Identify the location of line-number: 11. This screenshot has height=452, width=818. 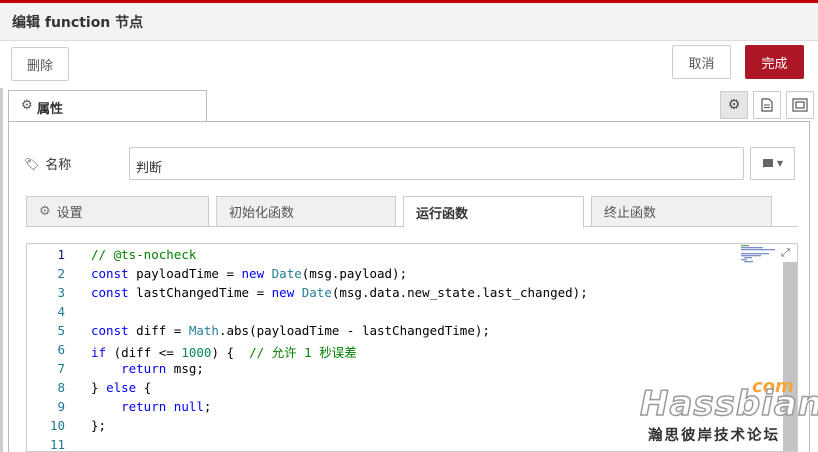
(57, 444).